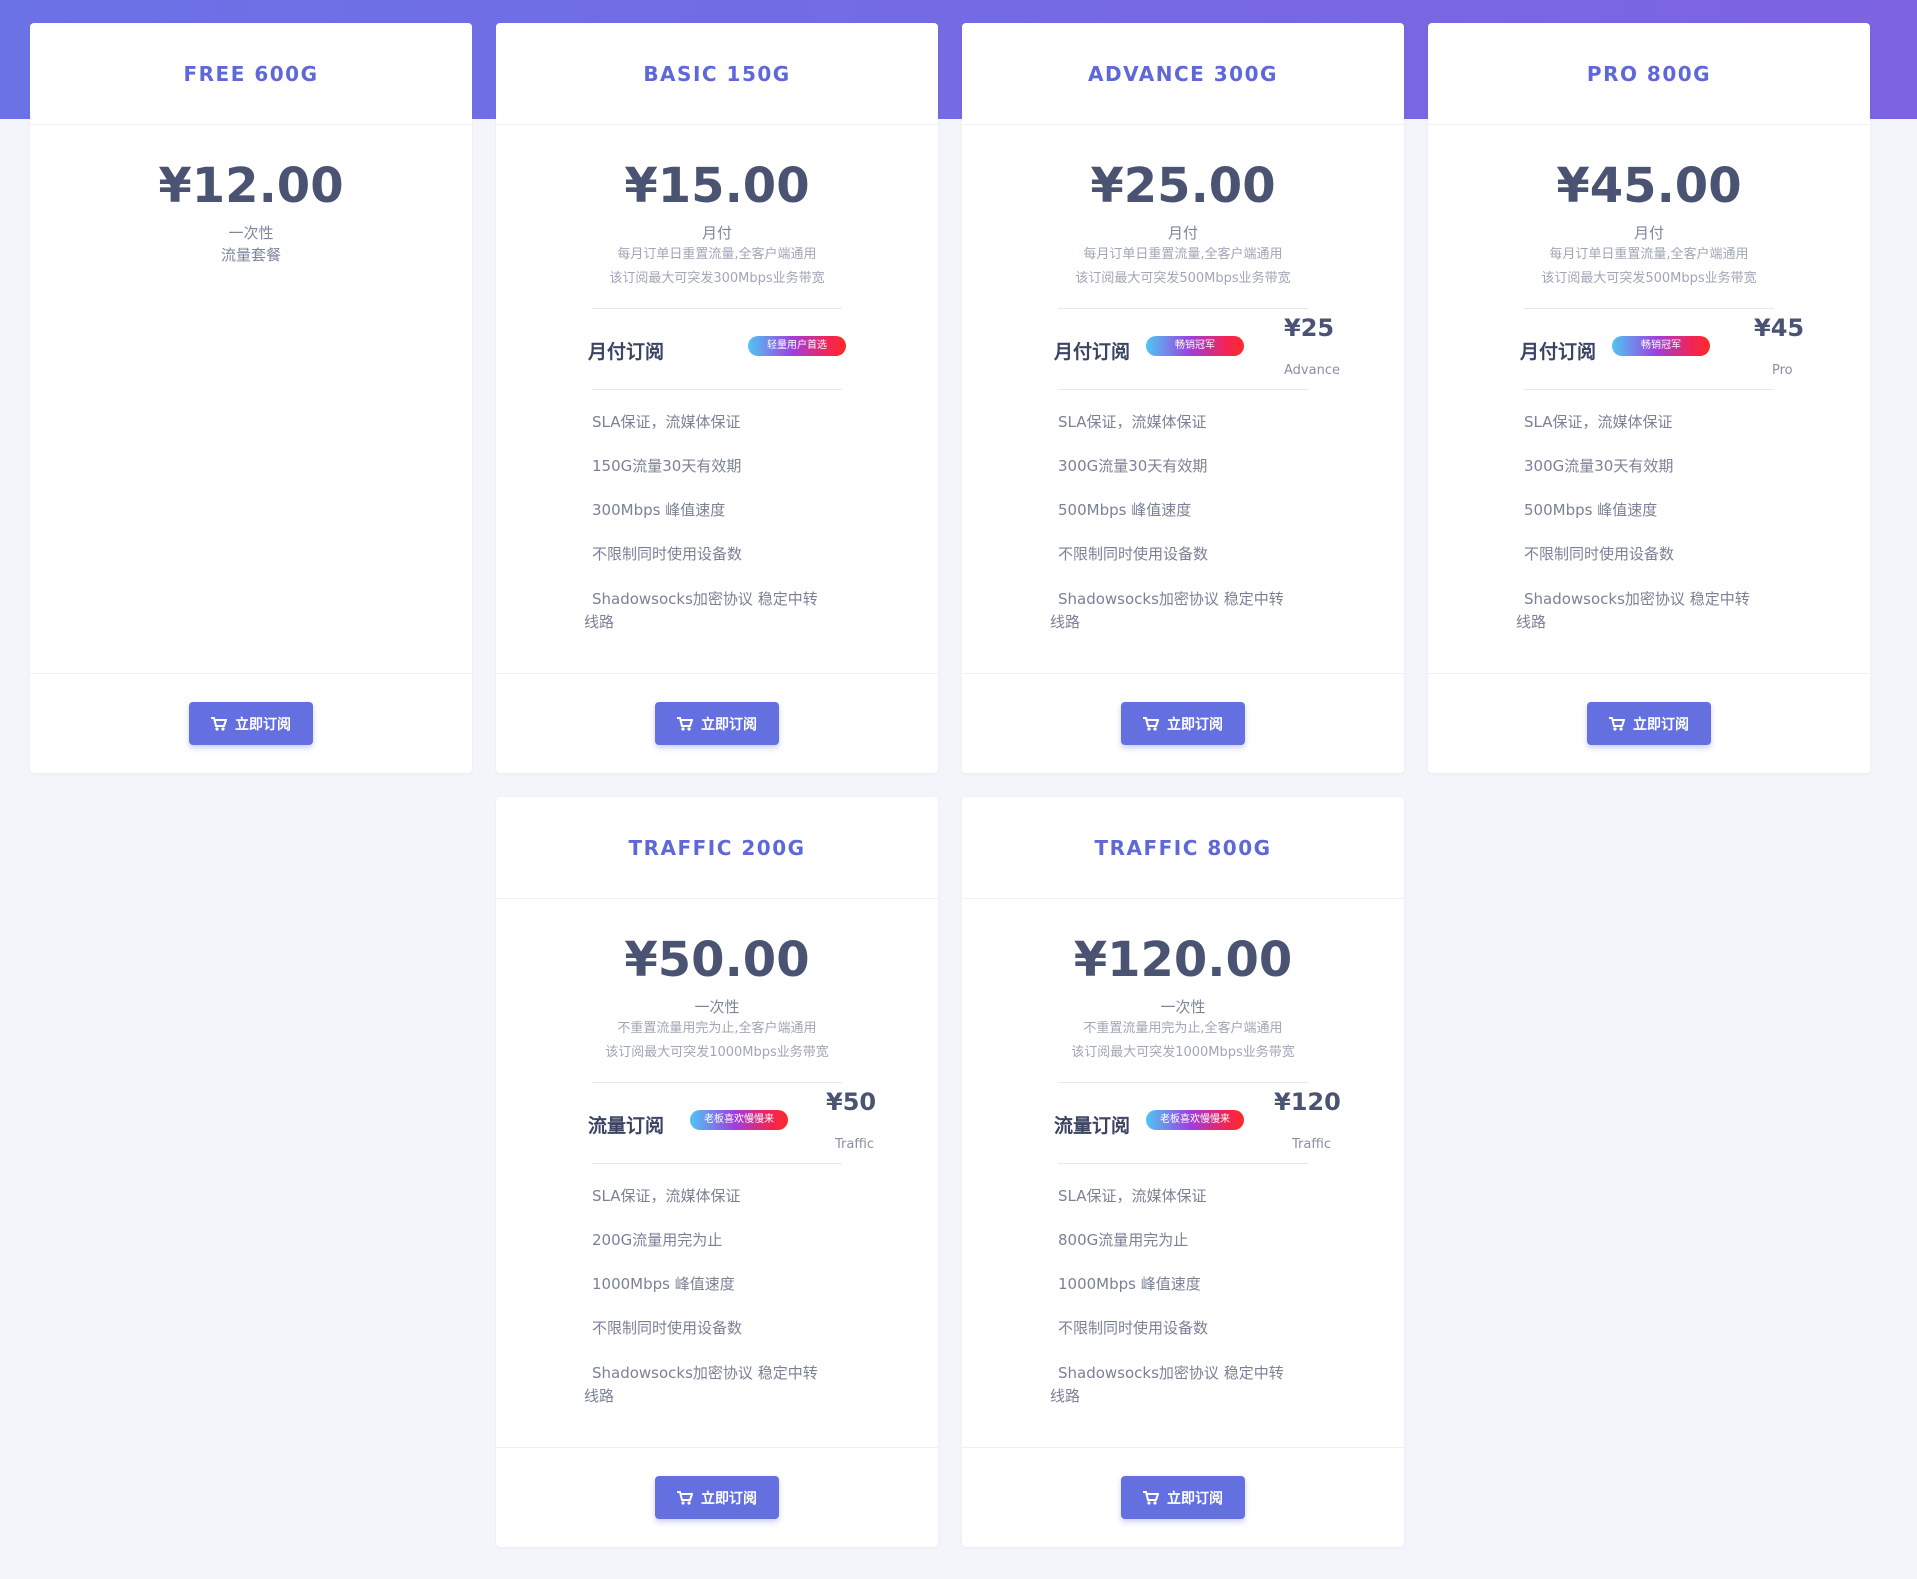 This screenshot has width=1917, height=1579. I want to click on alt-price: ¥120, so click(1307, 1102).